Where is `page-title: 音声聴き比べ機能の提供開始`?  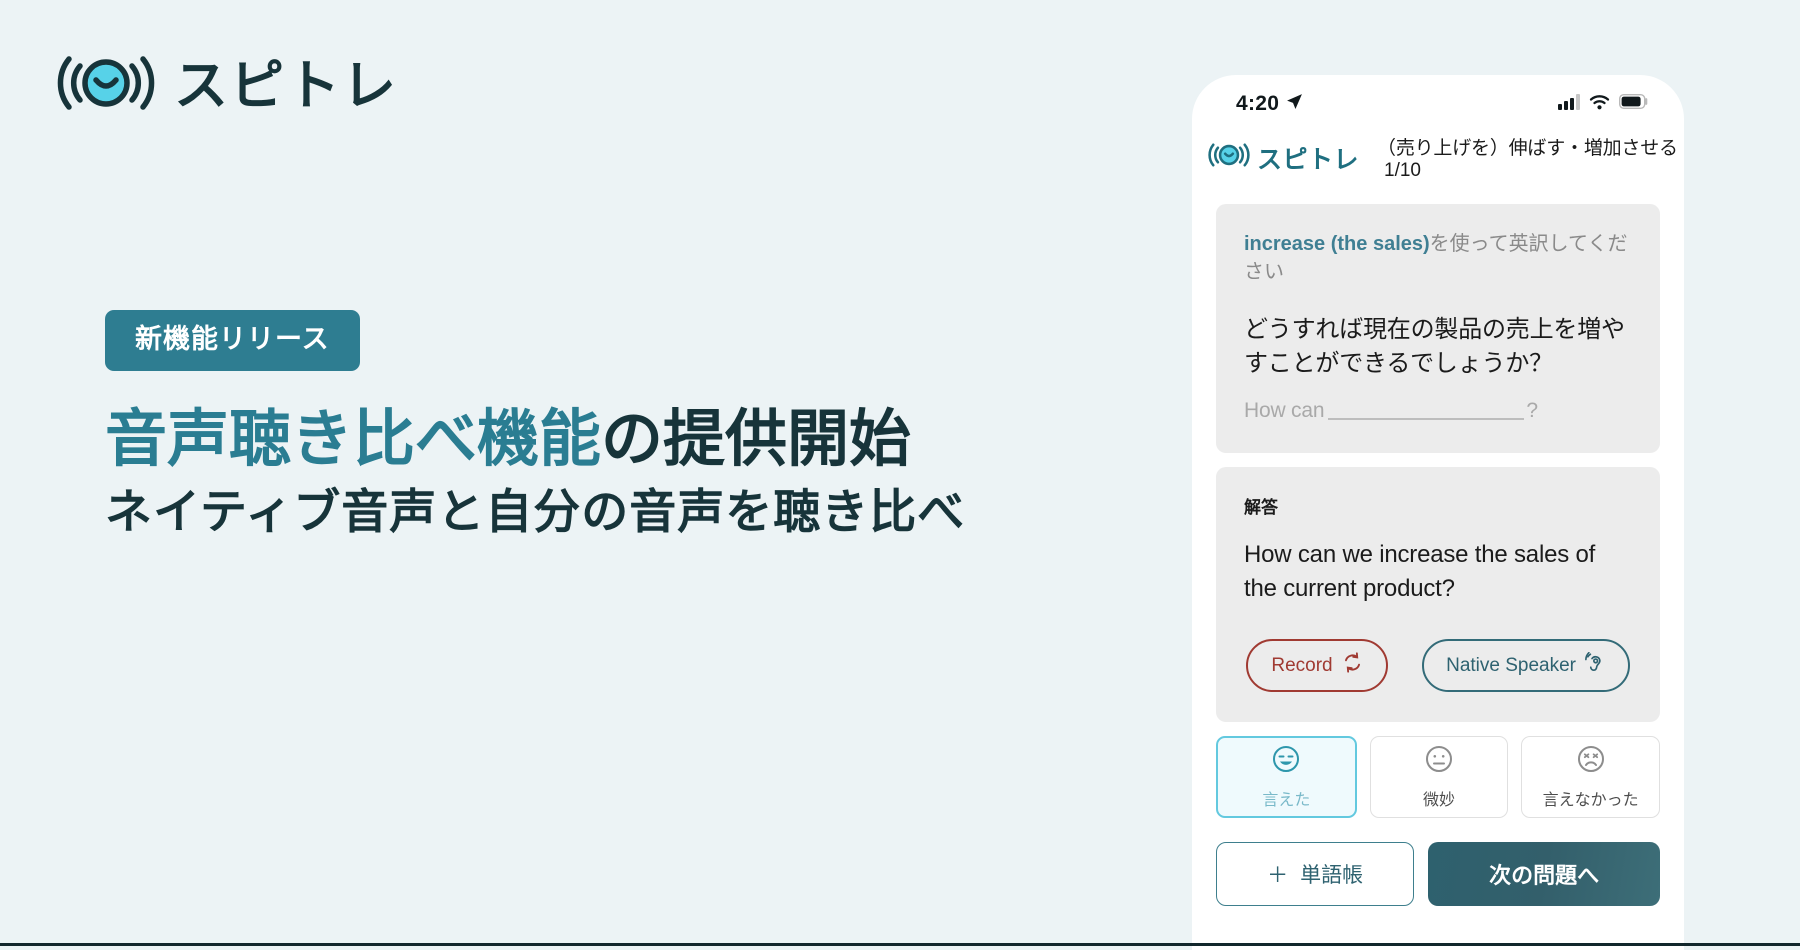
page-title: 音声聴き比べ機能の提供開始 is located at coordinates (535, 439).